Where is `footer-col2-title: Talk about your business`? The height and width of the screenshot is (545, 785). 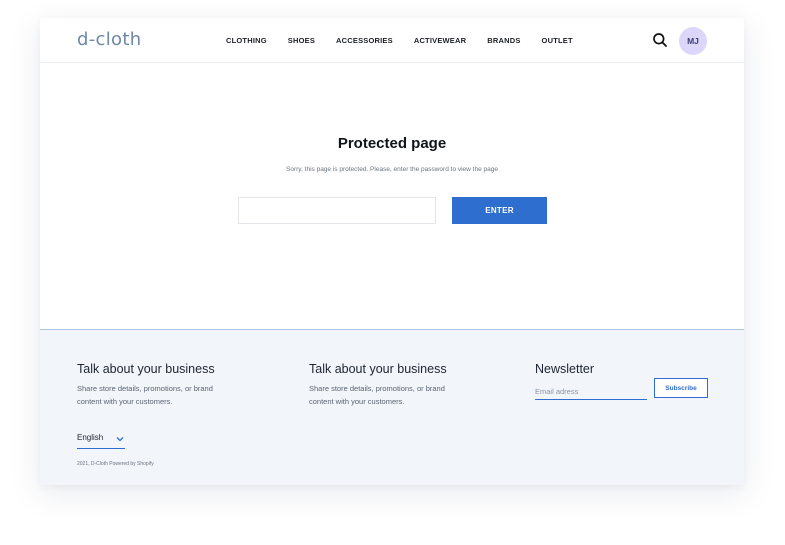
footer-col2-title: Talk about your business is located at coordinates (378, 369).